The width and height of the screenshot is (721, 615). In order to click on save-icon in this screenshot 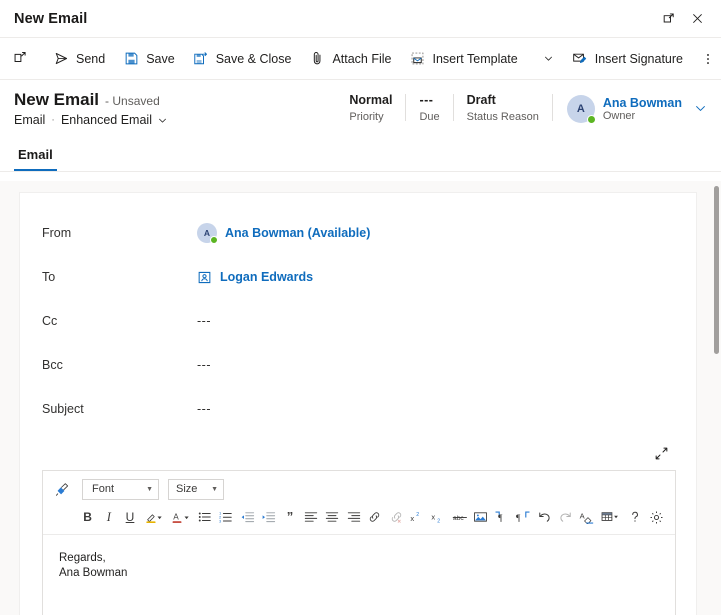, I will do `click(131, 59)`.